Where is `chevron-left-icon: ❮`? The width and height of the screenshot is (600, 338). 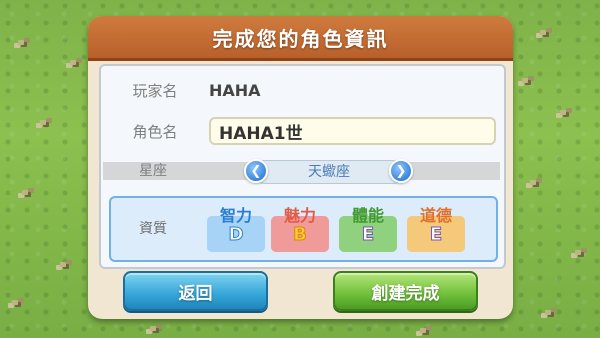 chevron-left-icon: ❮ is located at coordinates (256, 171).